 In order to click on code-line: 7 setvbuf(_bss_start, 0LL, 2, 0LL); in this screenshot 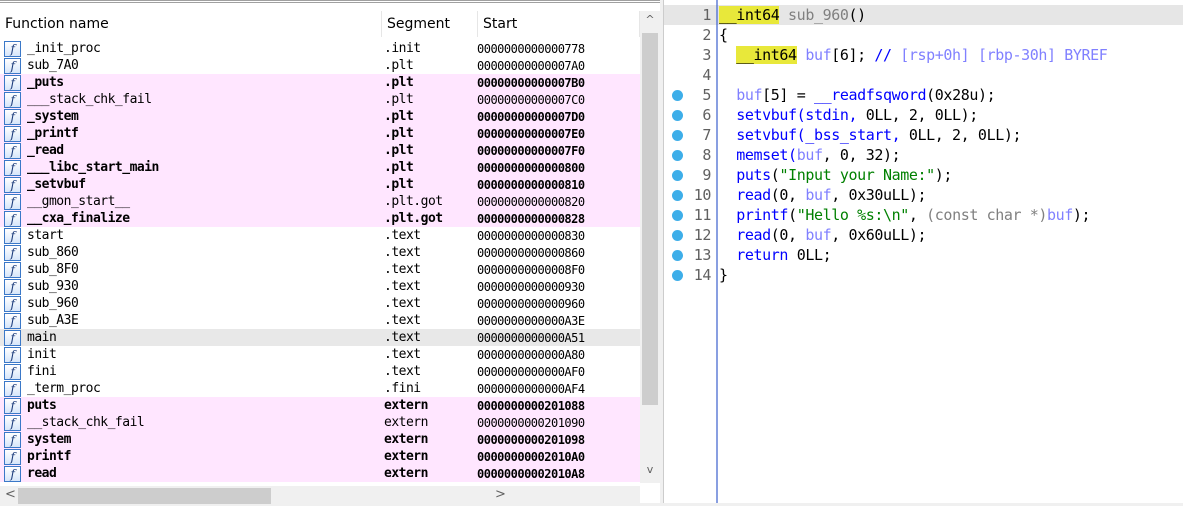, I will do `click(923, 135)`.